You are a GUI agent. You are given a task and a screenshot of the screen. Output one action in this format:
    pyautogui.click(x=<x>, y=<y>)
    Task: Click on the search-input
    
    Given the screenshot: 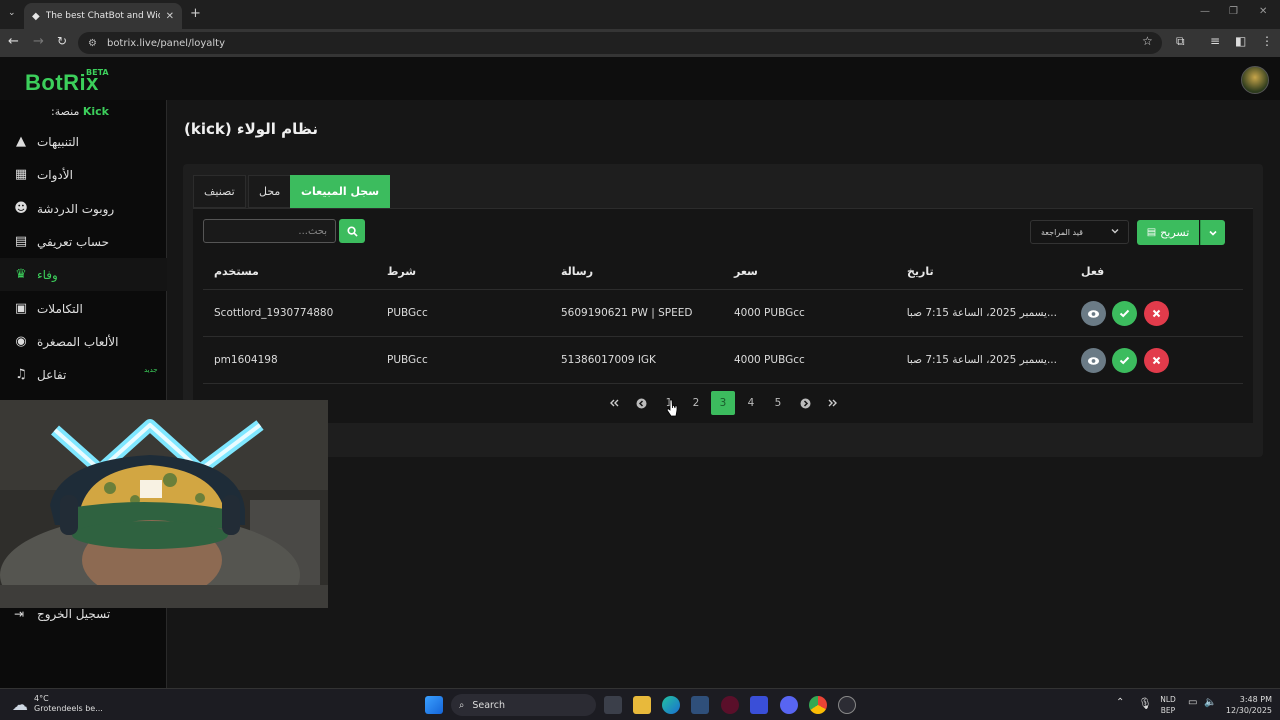 What is the action you would take?
    pyautogui.click(x=269, y=231)
    